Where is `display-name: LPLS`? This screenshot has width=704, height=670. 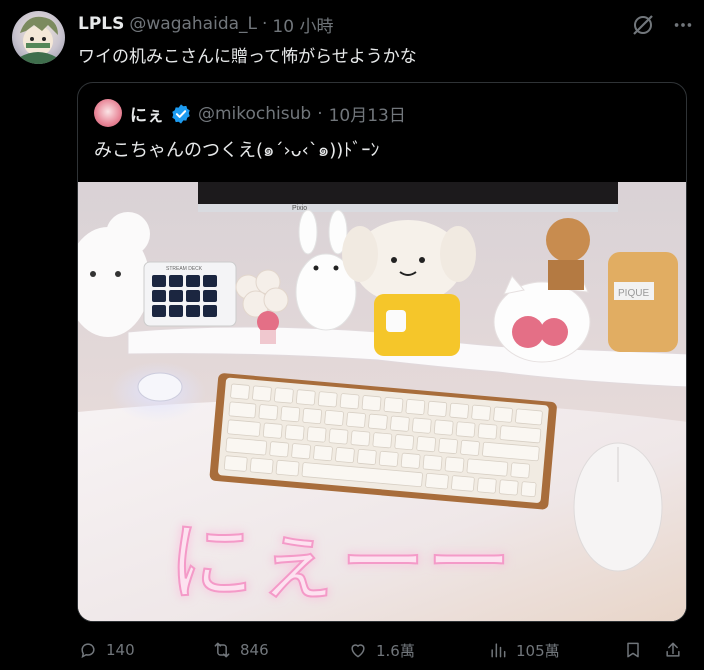
display-name: LPLS is located at coordinates (101, 24).